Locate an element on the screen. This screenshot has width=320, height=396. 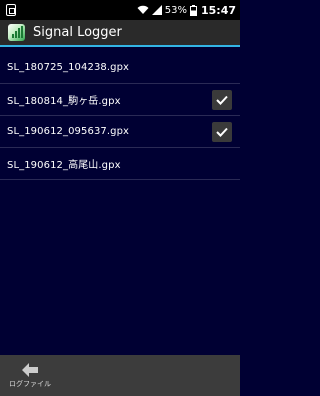
signal-icon is located at coordinates (156, 10).